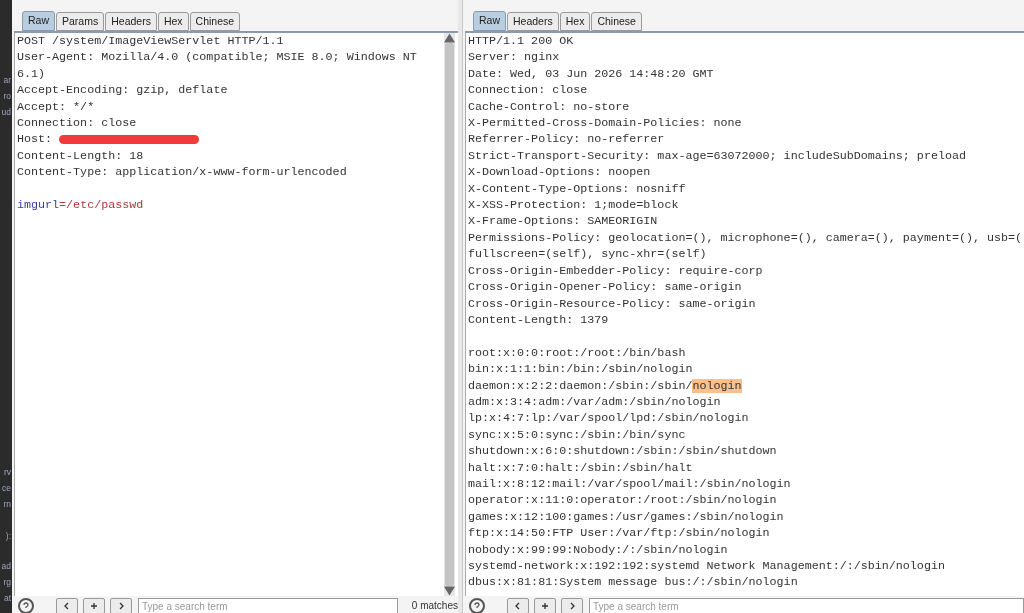 The image size is (1024, 613). Describe the element at coordinates (538, 320) in the screenshot. I see `text-line: Content-Length: 1379` at that location.